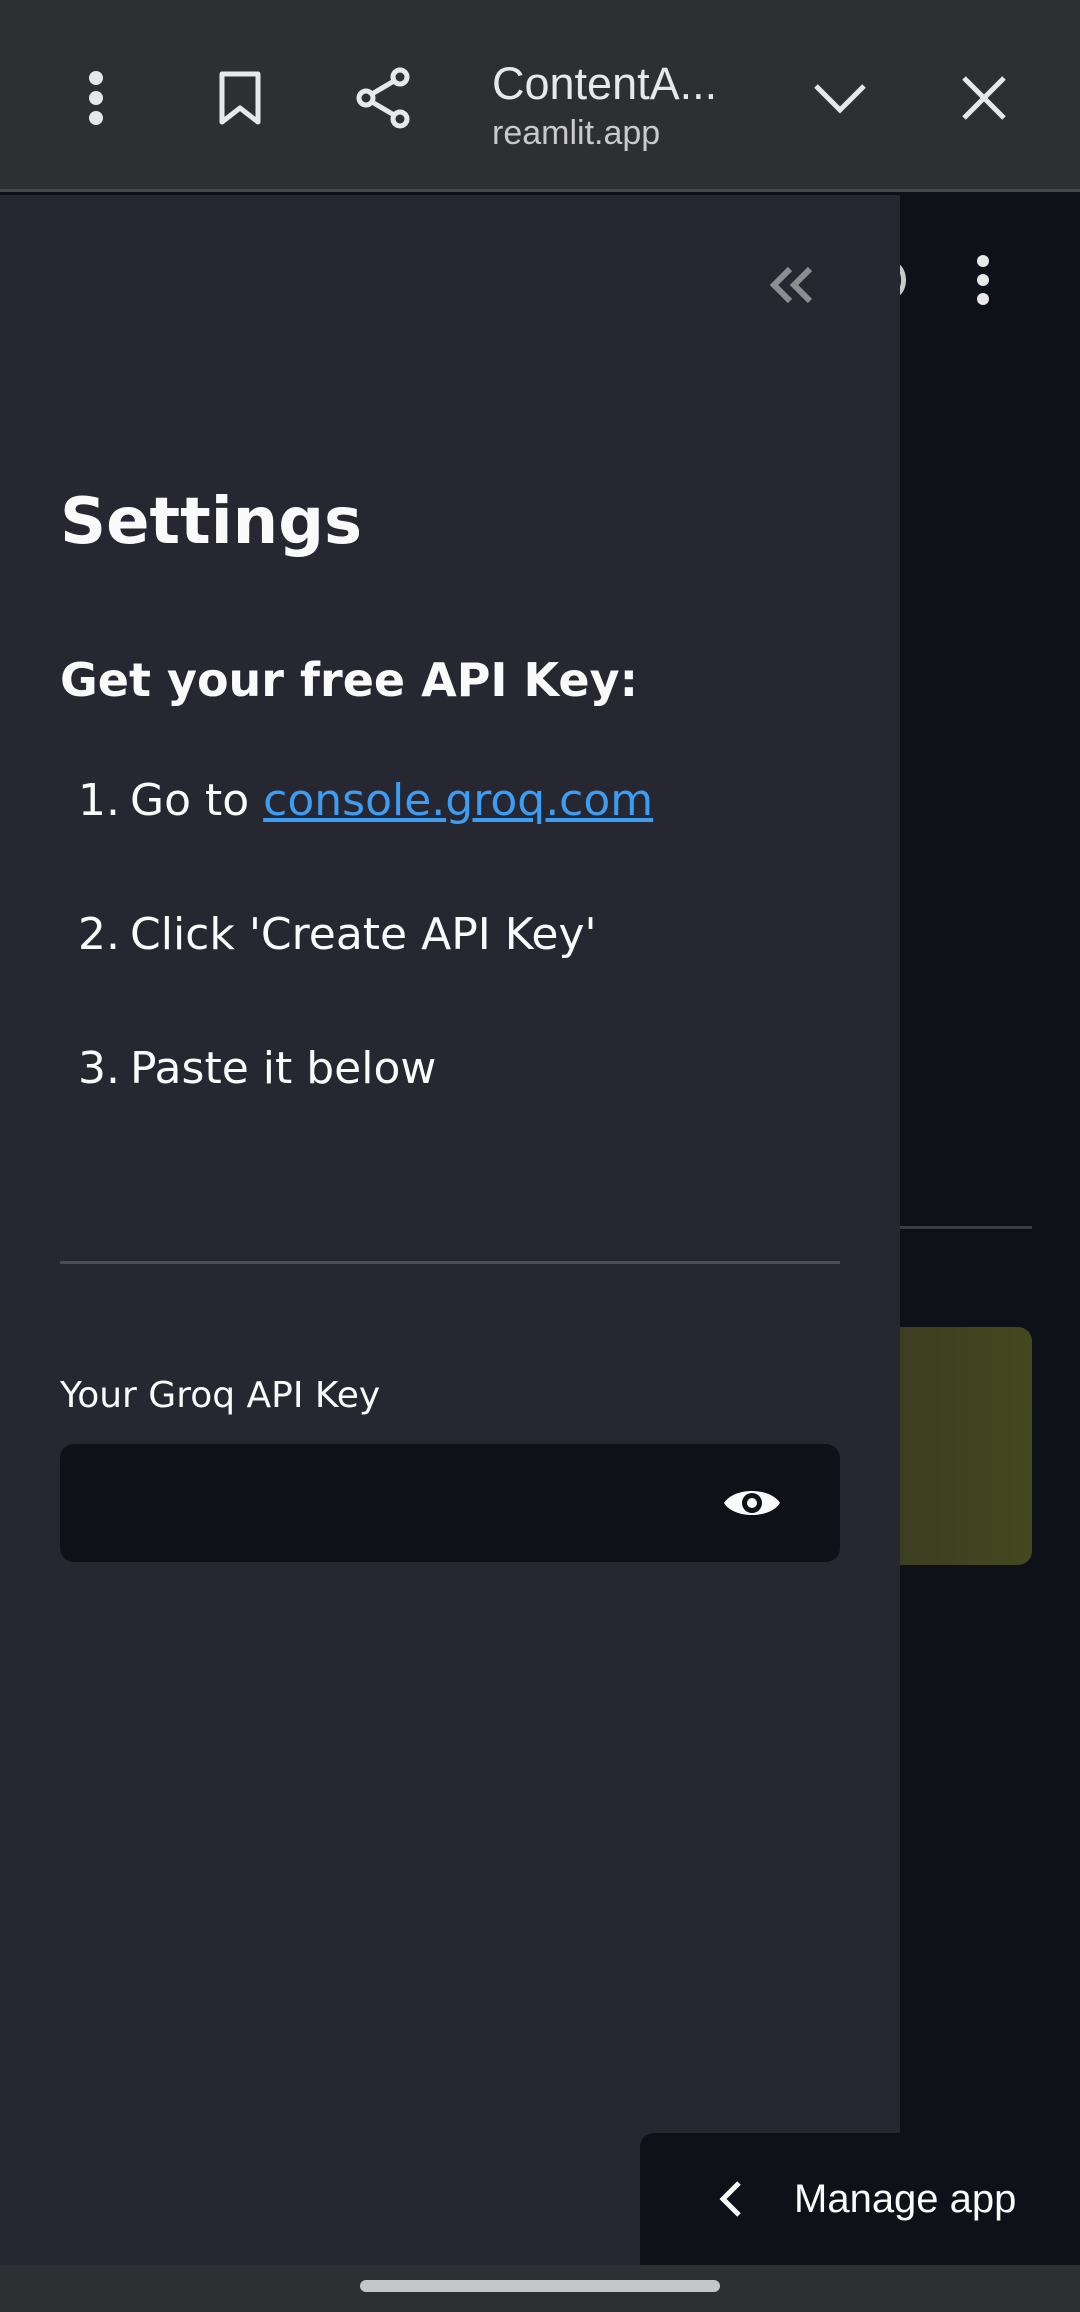  I want to click on console-link: console.groq.com, so click(458, 800).